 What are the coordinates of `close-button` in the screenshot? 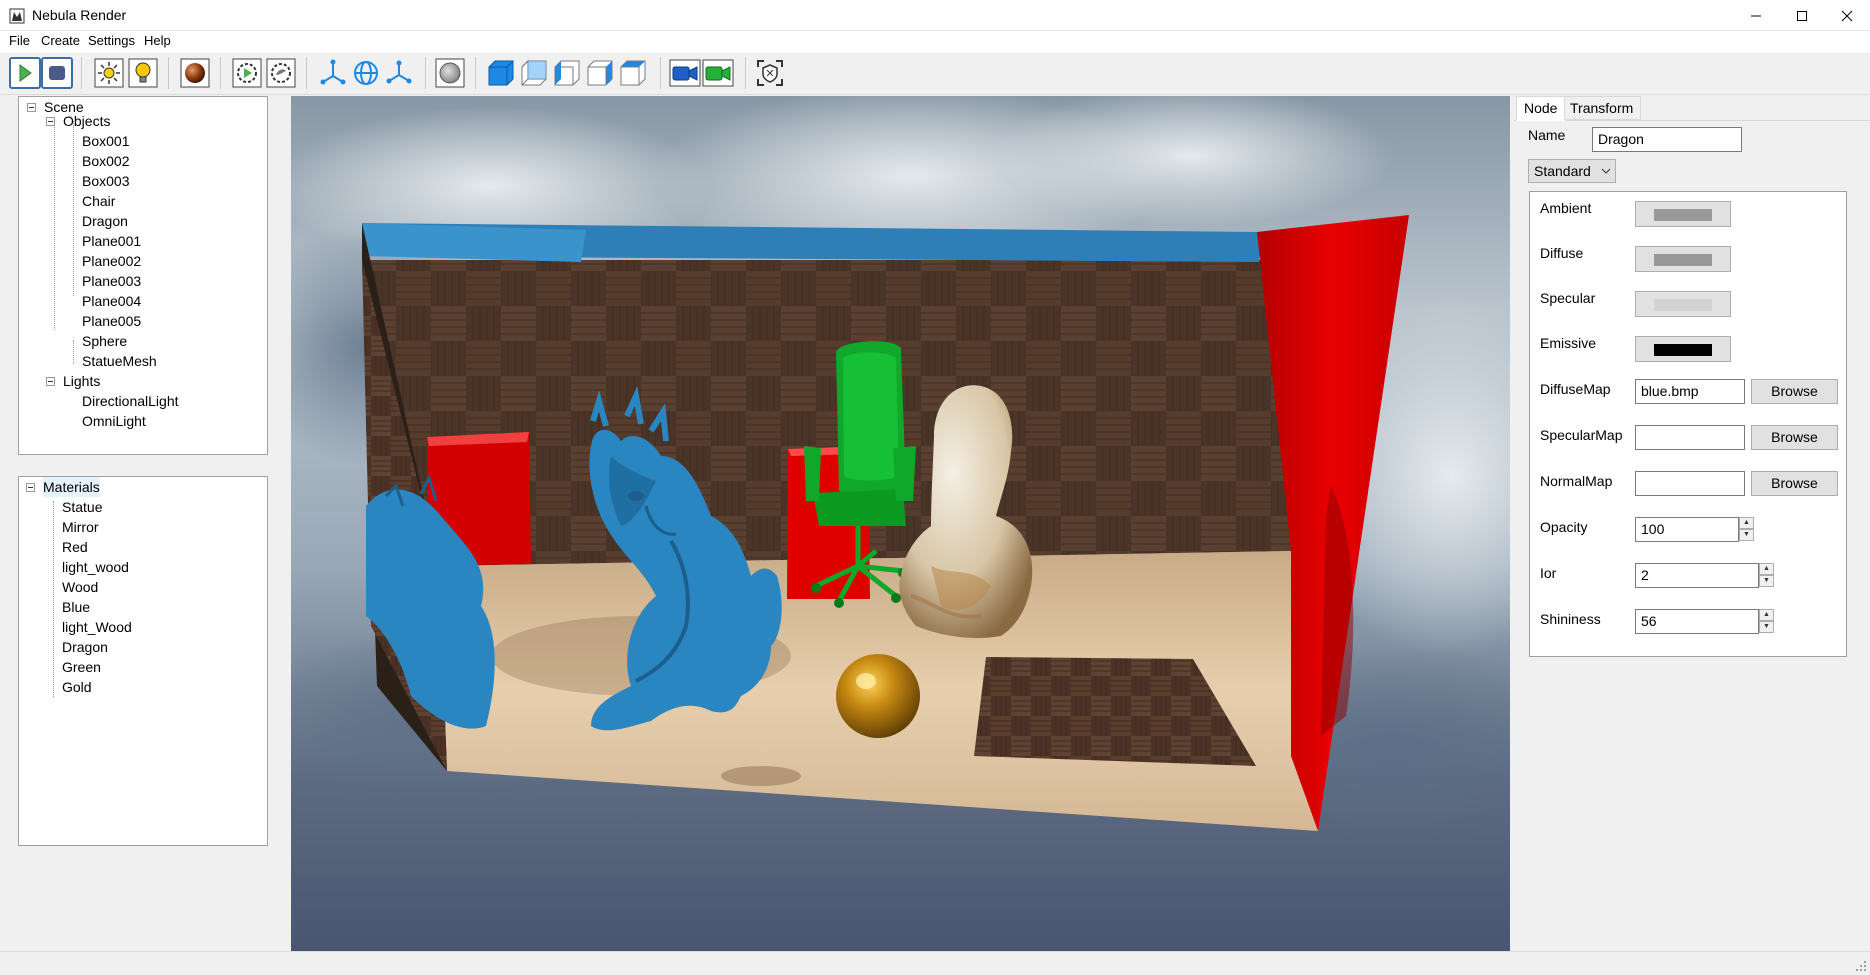 It's located at (1847, 15).